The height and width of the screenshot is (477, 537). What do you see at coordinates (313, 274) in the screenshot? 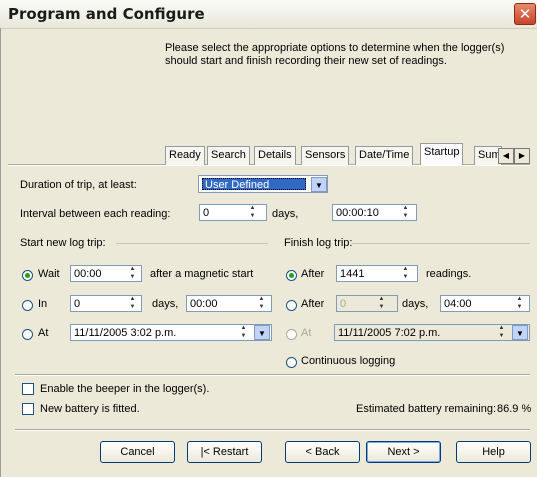
I see `finish-after-readings-label: After` at bounding box center [313, 274].